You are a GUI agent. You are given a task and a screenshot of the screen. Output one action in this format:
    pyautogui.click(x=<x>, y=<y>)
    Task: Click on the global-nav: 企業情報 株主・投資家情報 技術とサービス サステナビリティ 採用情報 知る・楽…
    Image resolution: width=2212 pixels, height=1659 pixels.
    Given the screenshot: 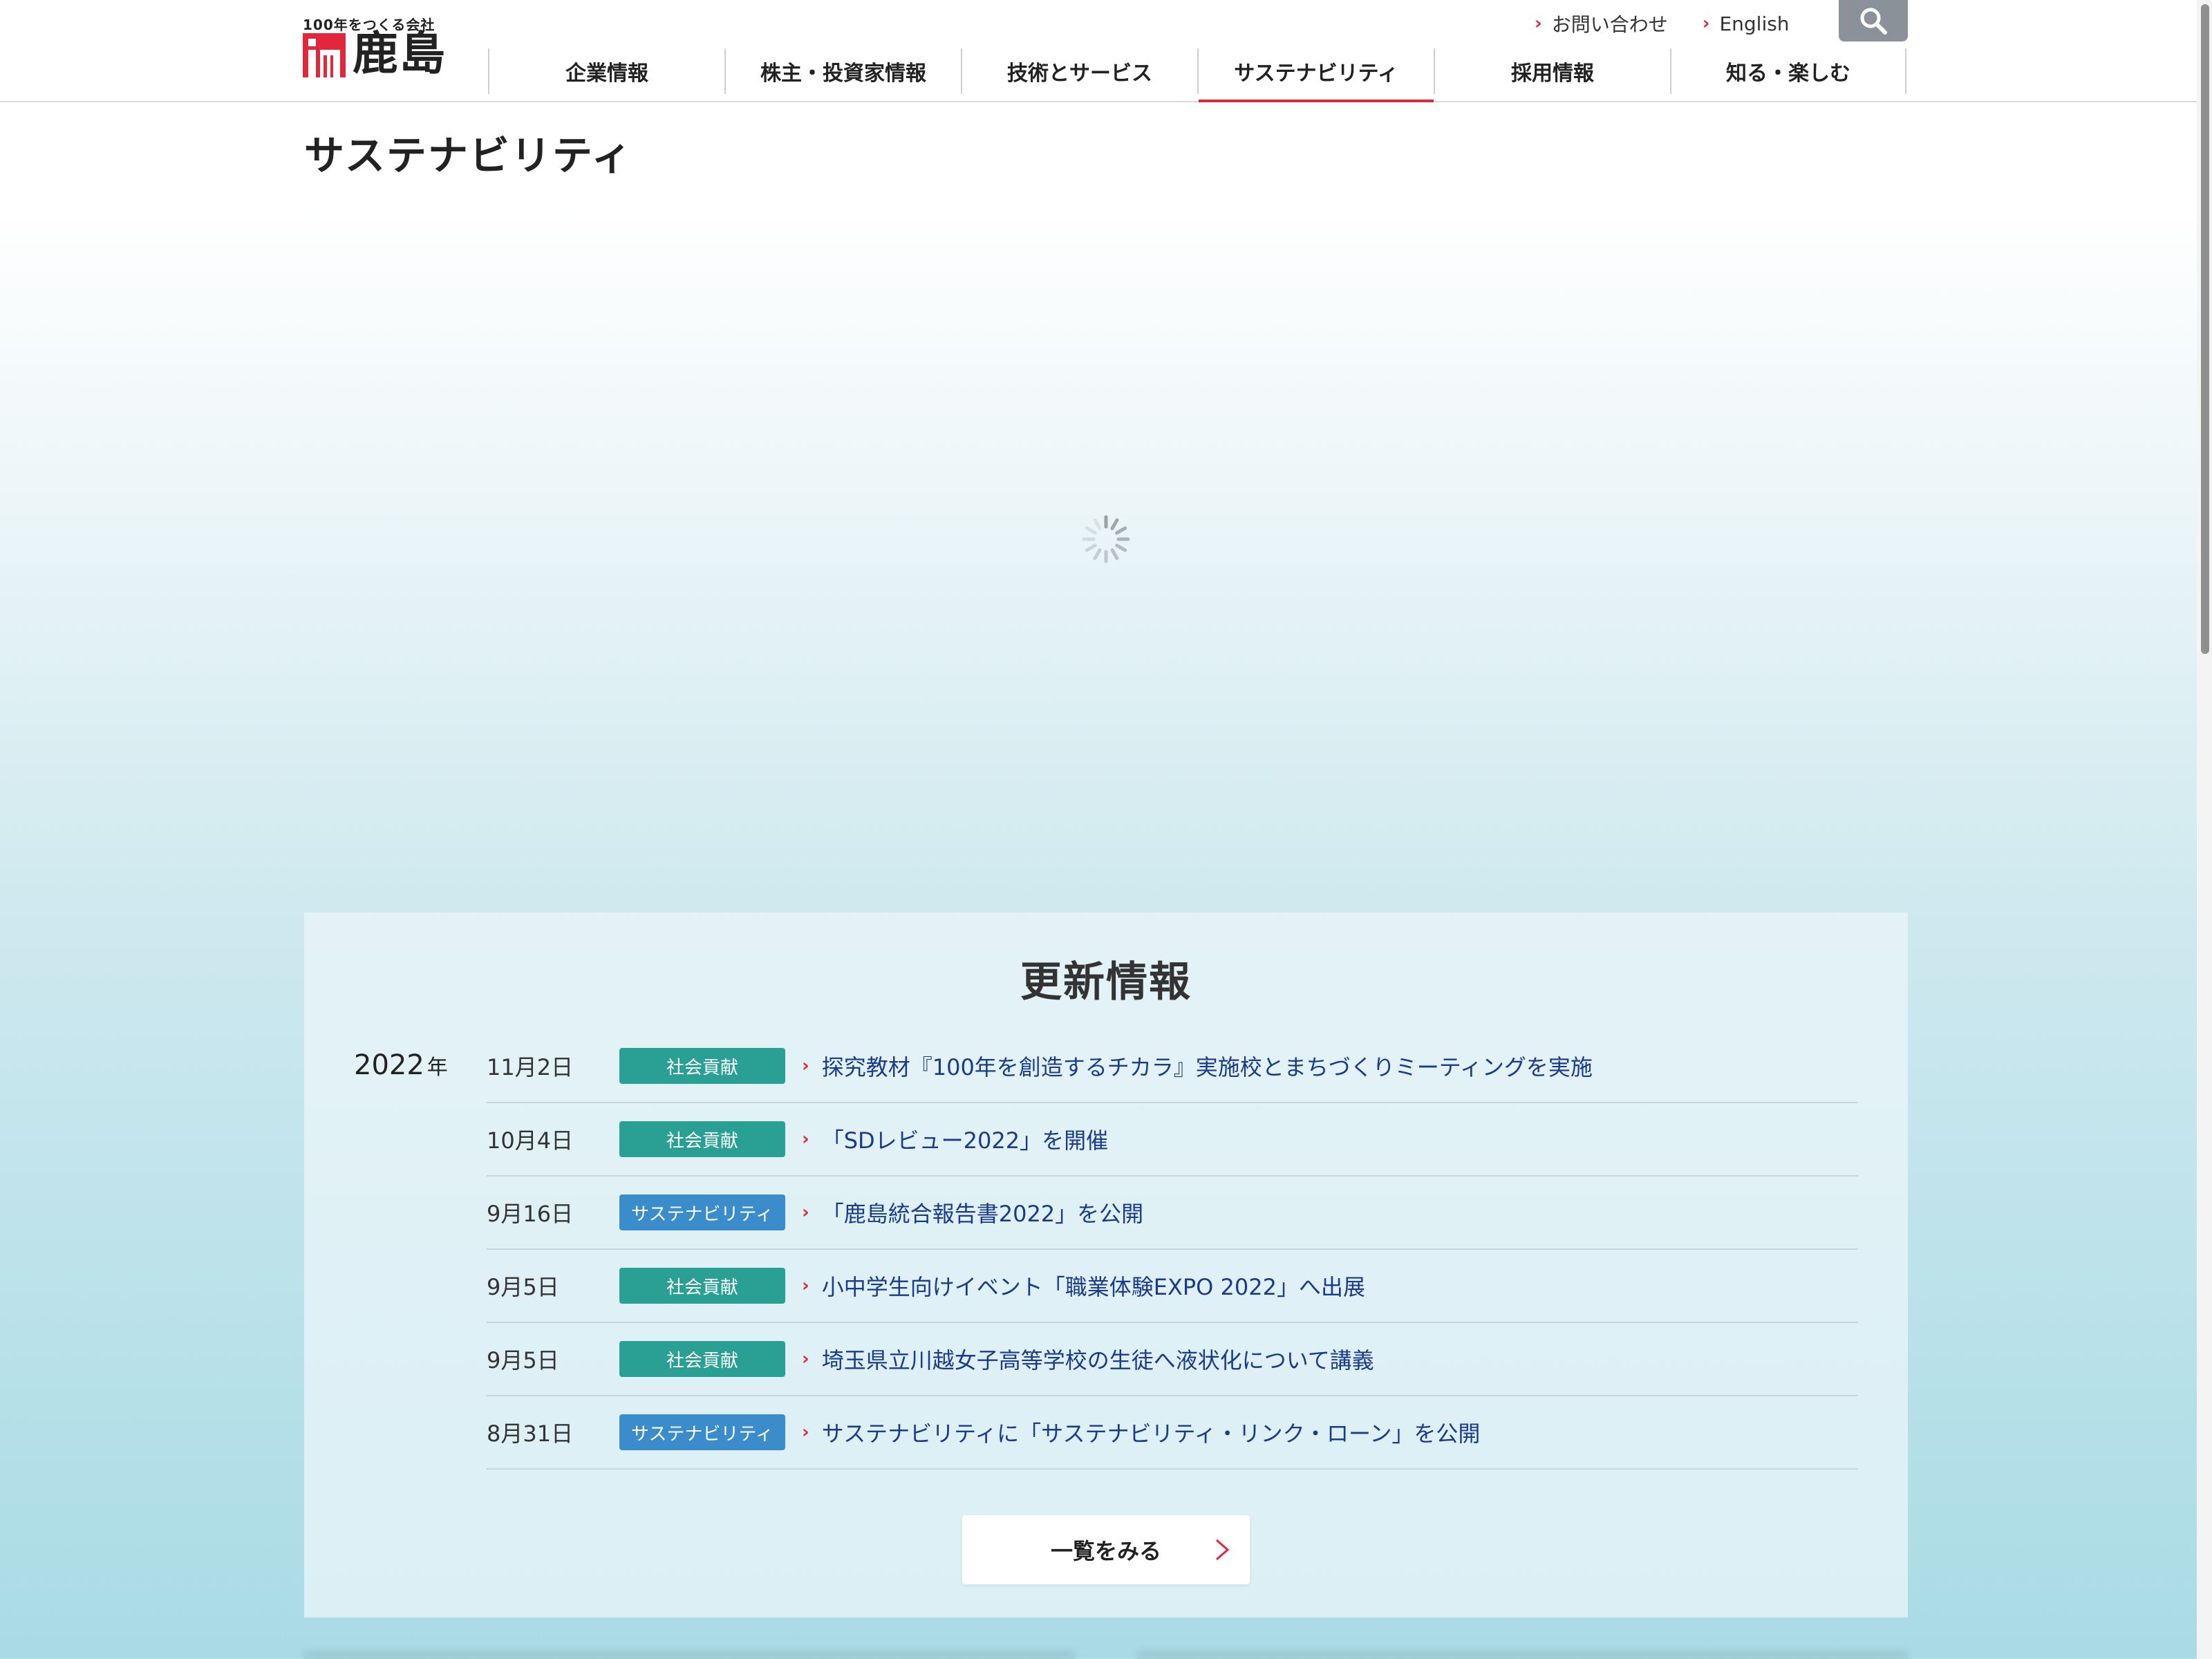 What is the action you would take?
    pyautogui.click(x=1197, y=75)
    